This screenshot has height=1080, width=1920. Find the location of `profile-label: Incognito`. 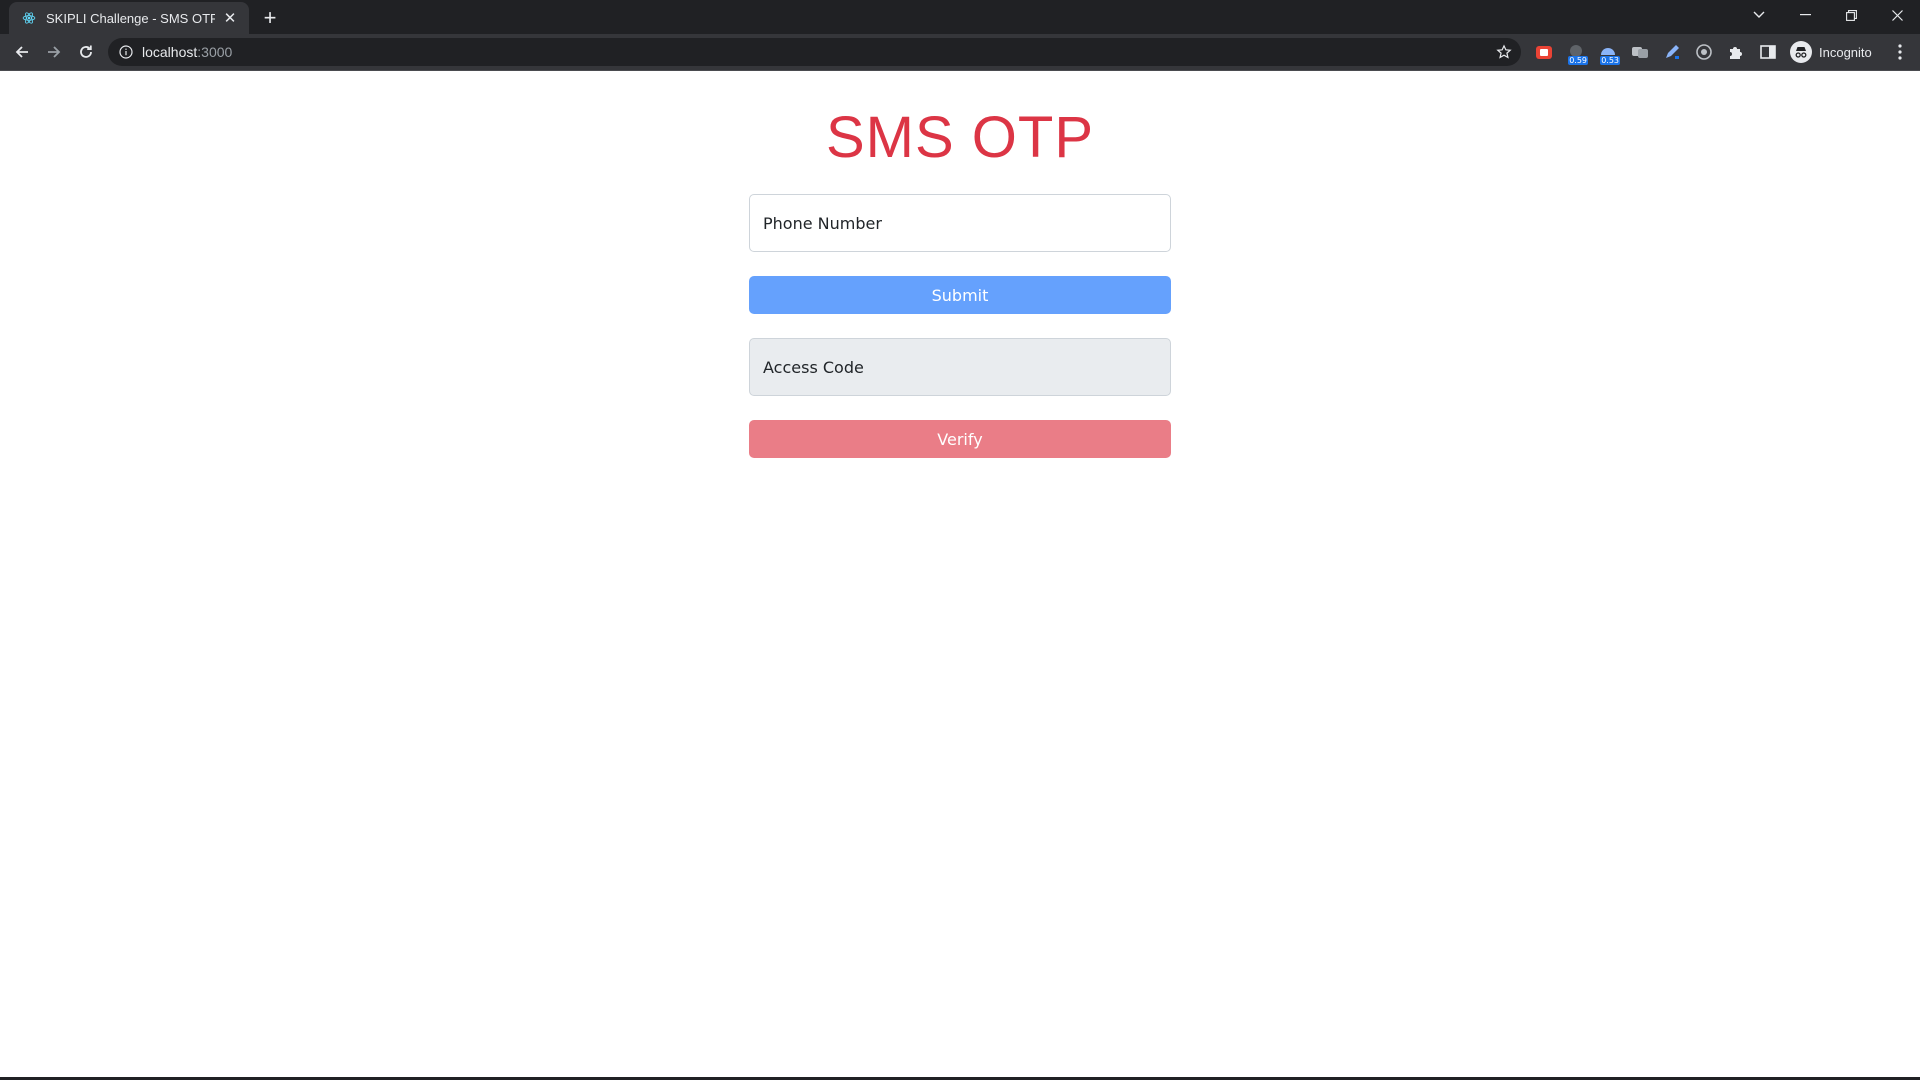

profile-label: Incognito is located at coordinates (1845, 52).